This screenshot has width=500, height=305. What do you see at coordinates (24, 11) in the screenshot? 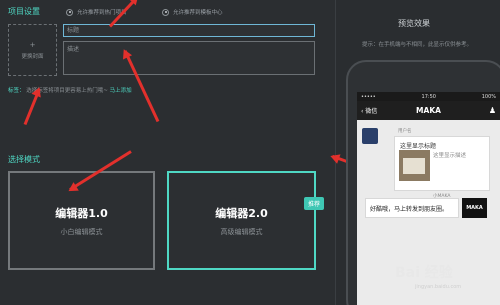
I see `project-settings-title: 项目设置` at bounding box center [24, 11].